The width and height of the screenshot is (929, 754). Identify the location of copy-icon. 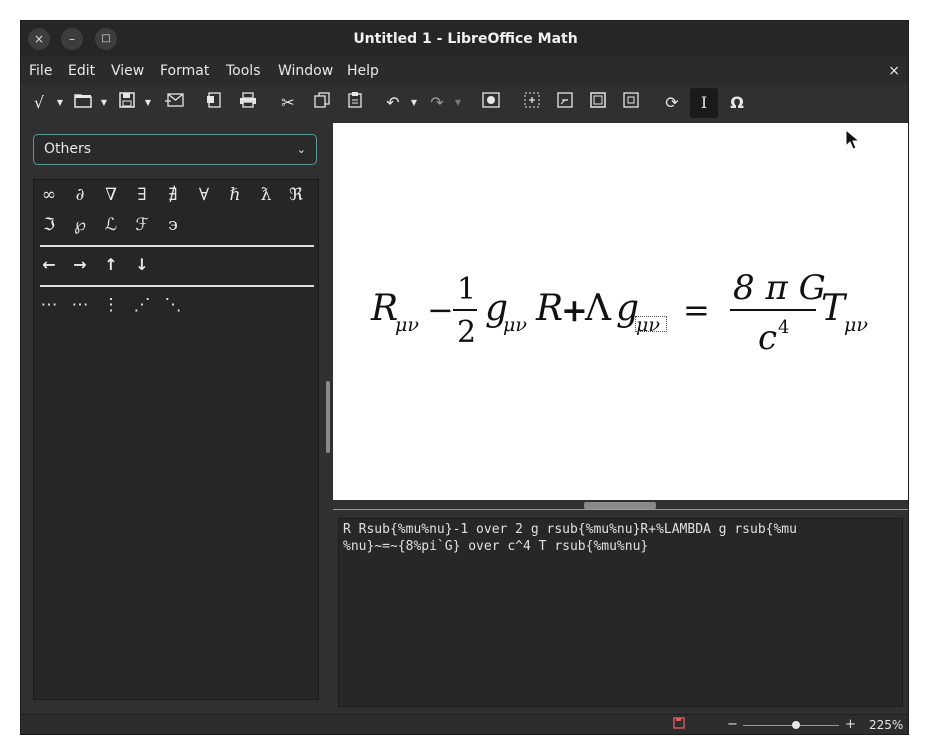
(322, 103).